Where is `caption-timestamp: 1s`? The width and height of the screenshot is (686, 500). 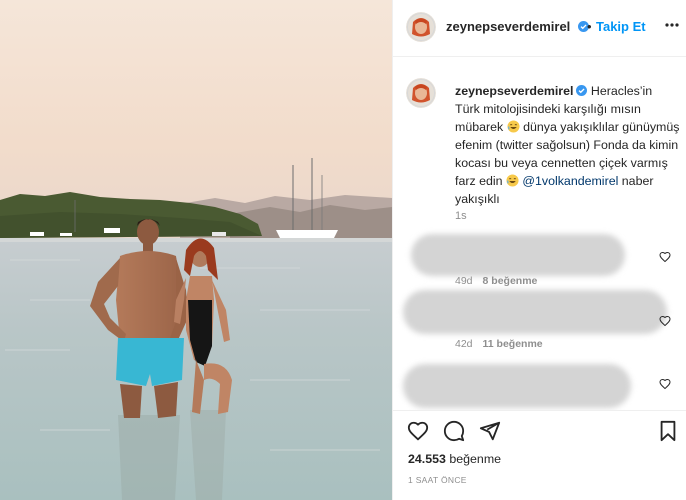 caption-timestamp: 1s is located at coordinates (461, 216).